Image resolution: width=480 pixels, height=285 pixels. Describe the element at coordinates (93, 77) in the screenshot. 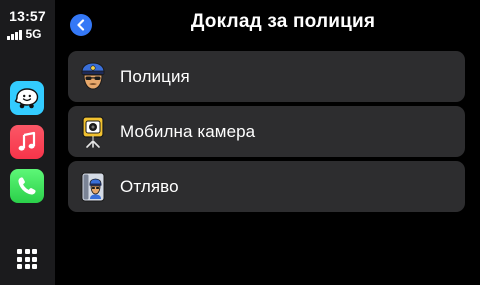

I see `police-officer-icon` at that location.